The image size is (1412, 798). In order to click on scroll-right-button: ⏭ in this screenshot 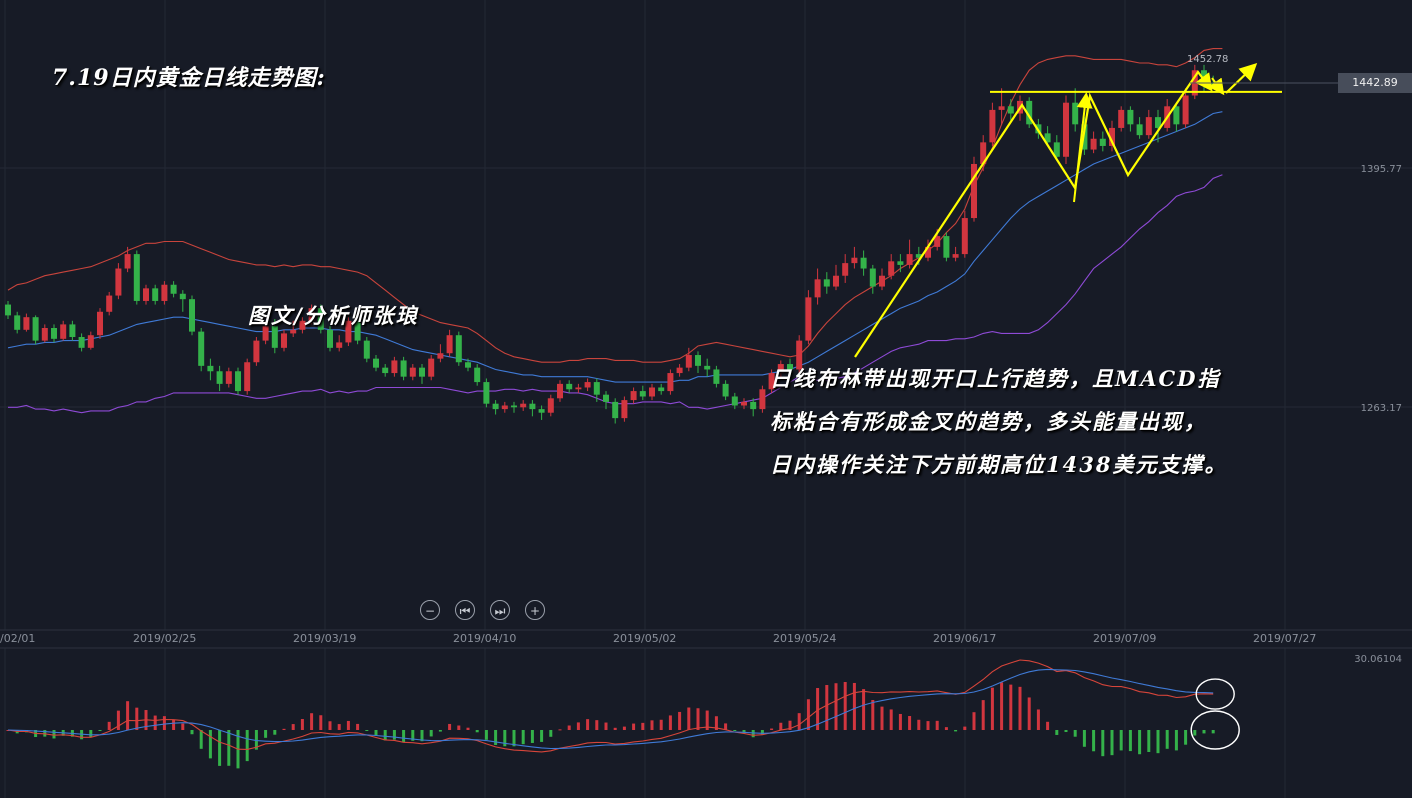, I will do `click(500, 610)`.